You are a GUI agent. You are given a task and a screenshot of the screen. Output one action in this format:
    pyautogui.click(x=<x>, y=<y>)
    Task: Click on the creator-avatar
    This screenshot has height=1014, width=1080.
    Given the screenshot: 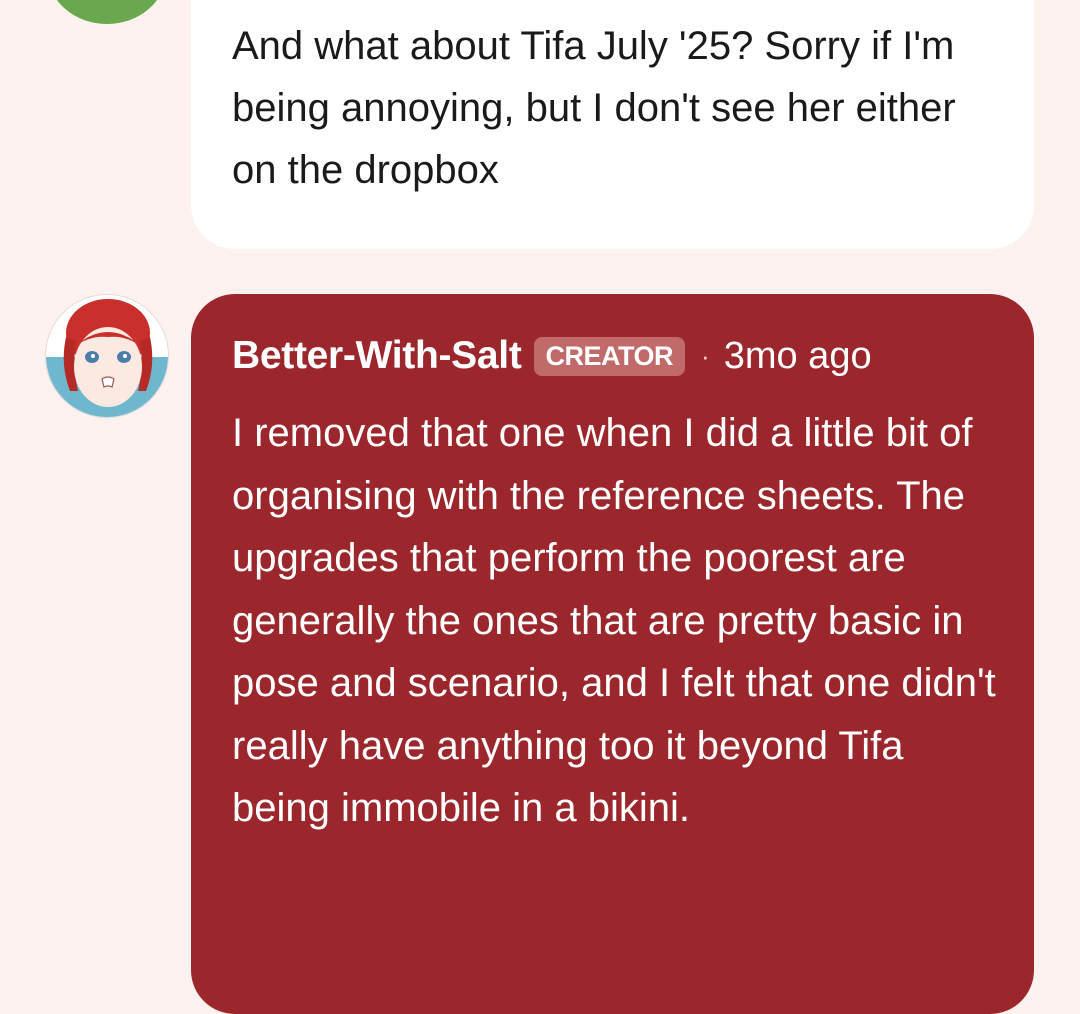 What is the action you would take?
    pyautogui.click(x=107, y=356)
    